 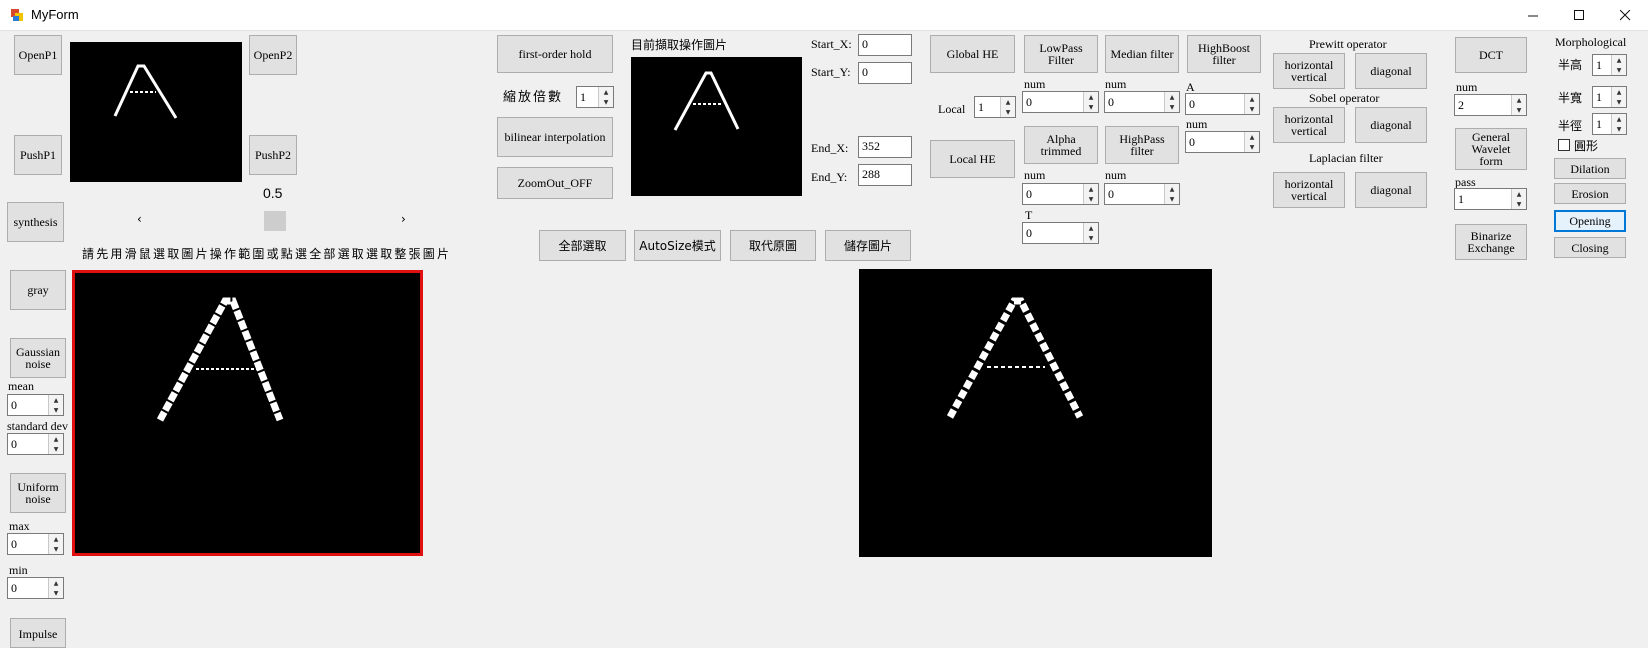 What do you see at coordinates (677, 245) in the screenshot?
I see `autosize-mode-button: AutoSize模式` at bounding box center [677, 245].